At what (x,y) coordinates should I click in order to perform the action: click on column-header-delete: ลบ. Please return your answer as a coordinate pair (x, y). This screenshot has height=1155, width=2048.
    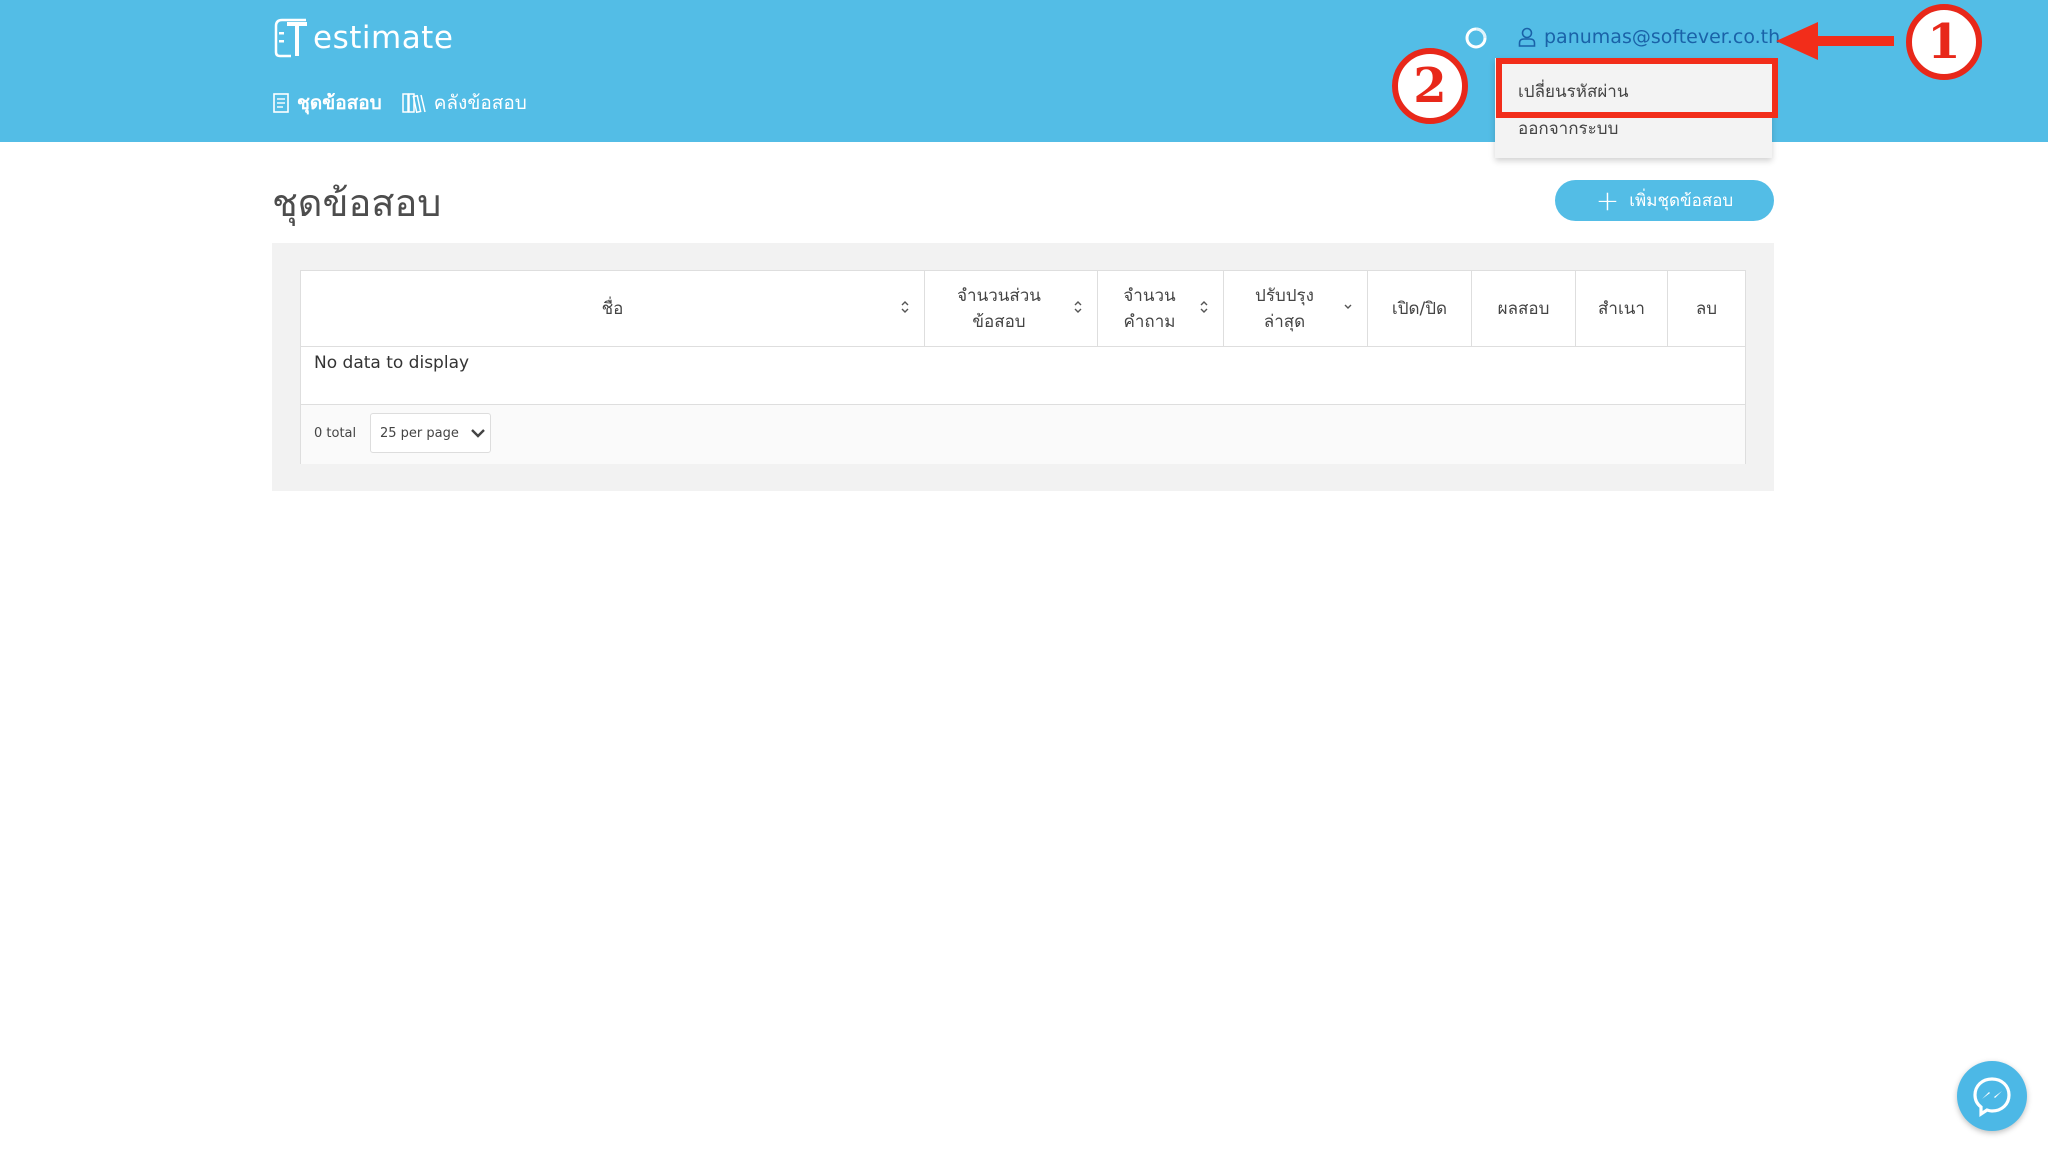
    Looking at the image, I should click on (1706, 308).